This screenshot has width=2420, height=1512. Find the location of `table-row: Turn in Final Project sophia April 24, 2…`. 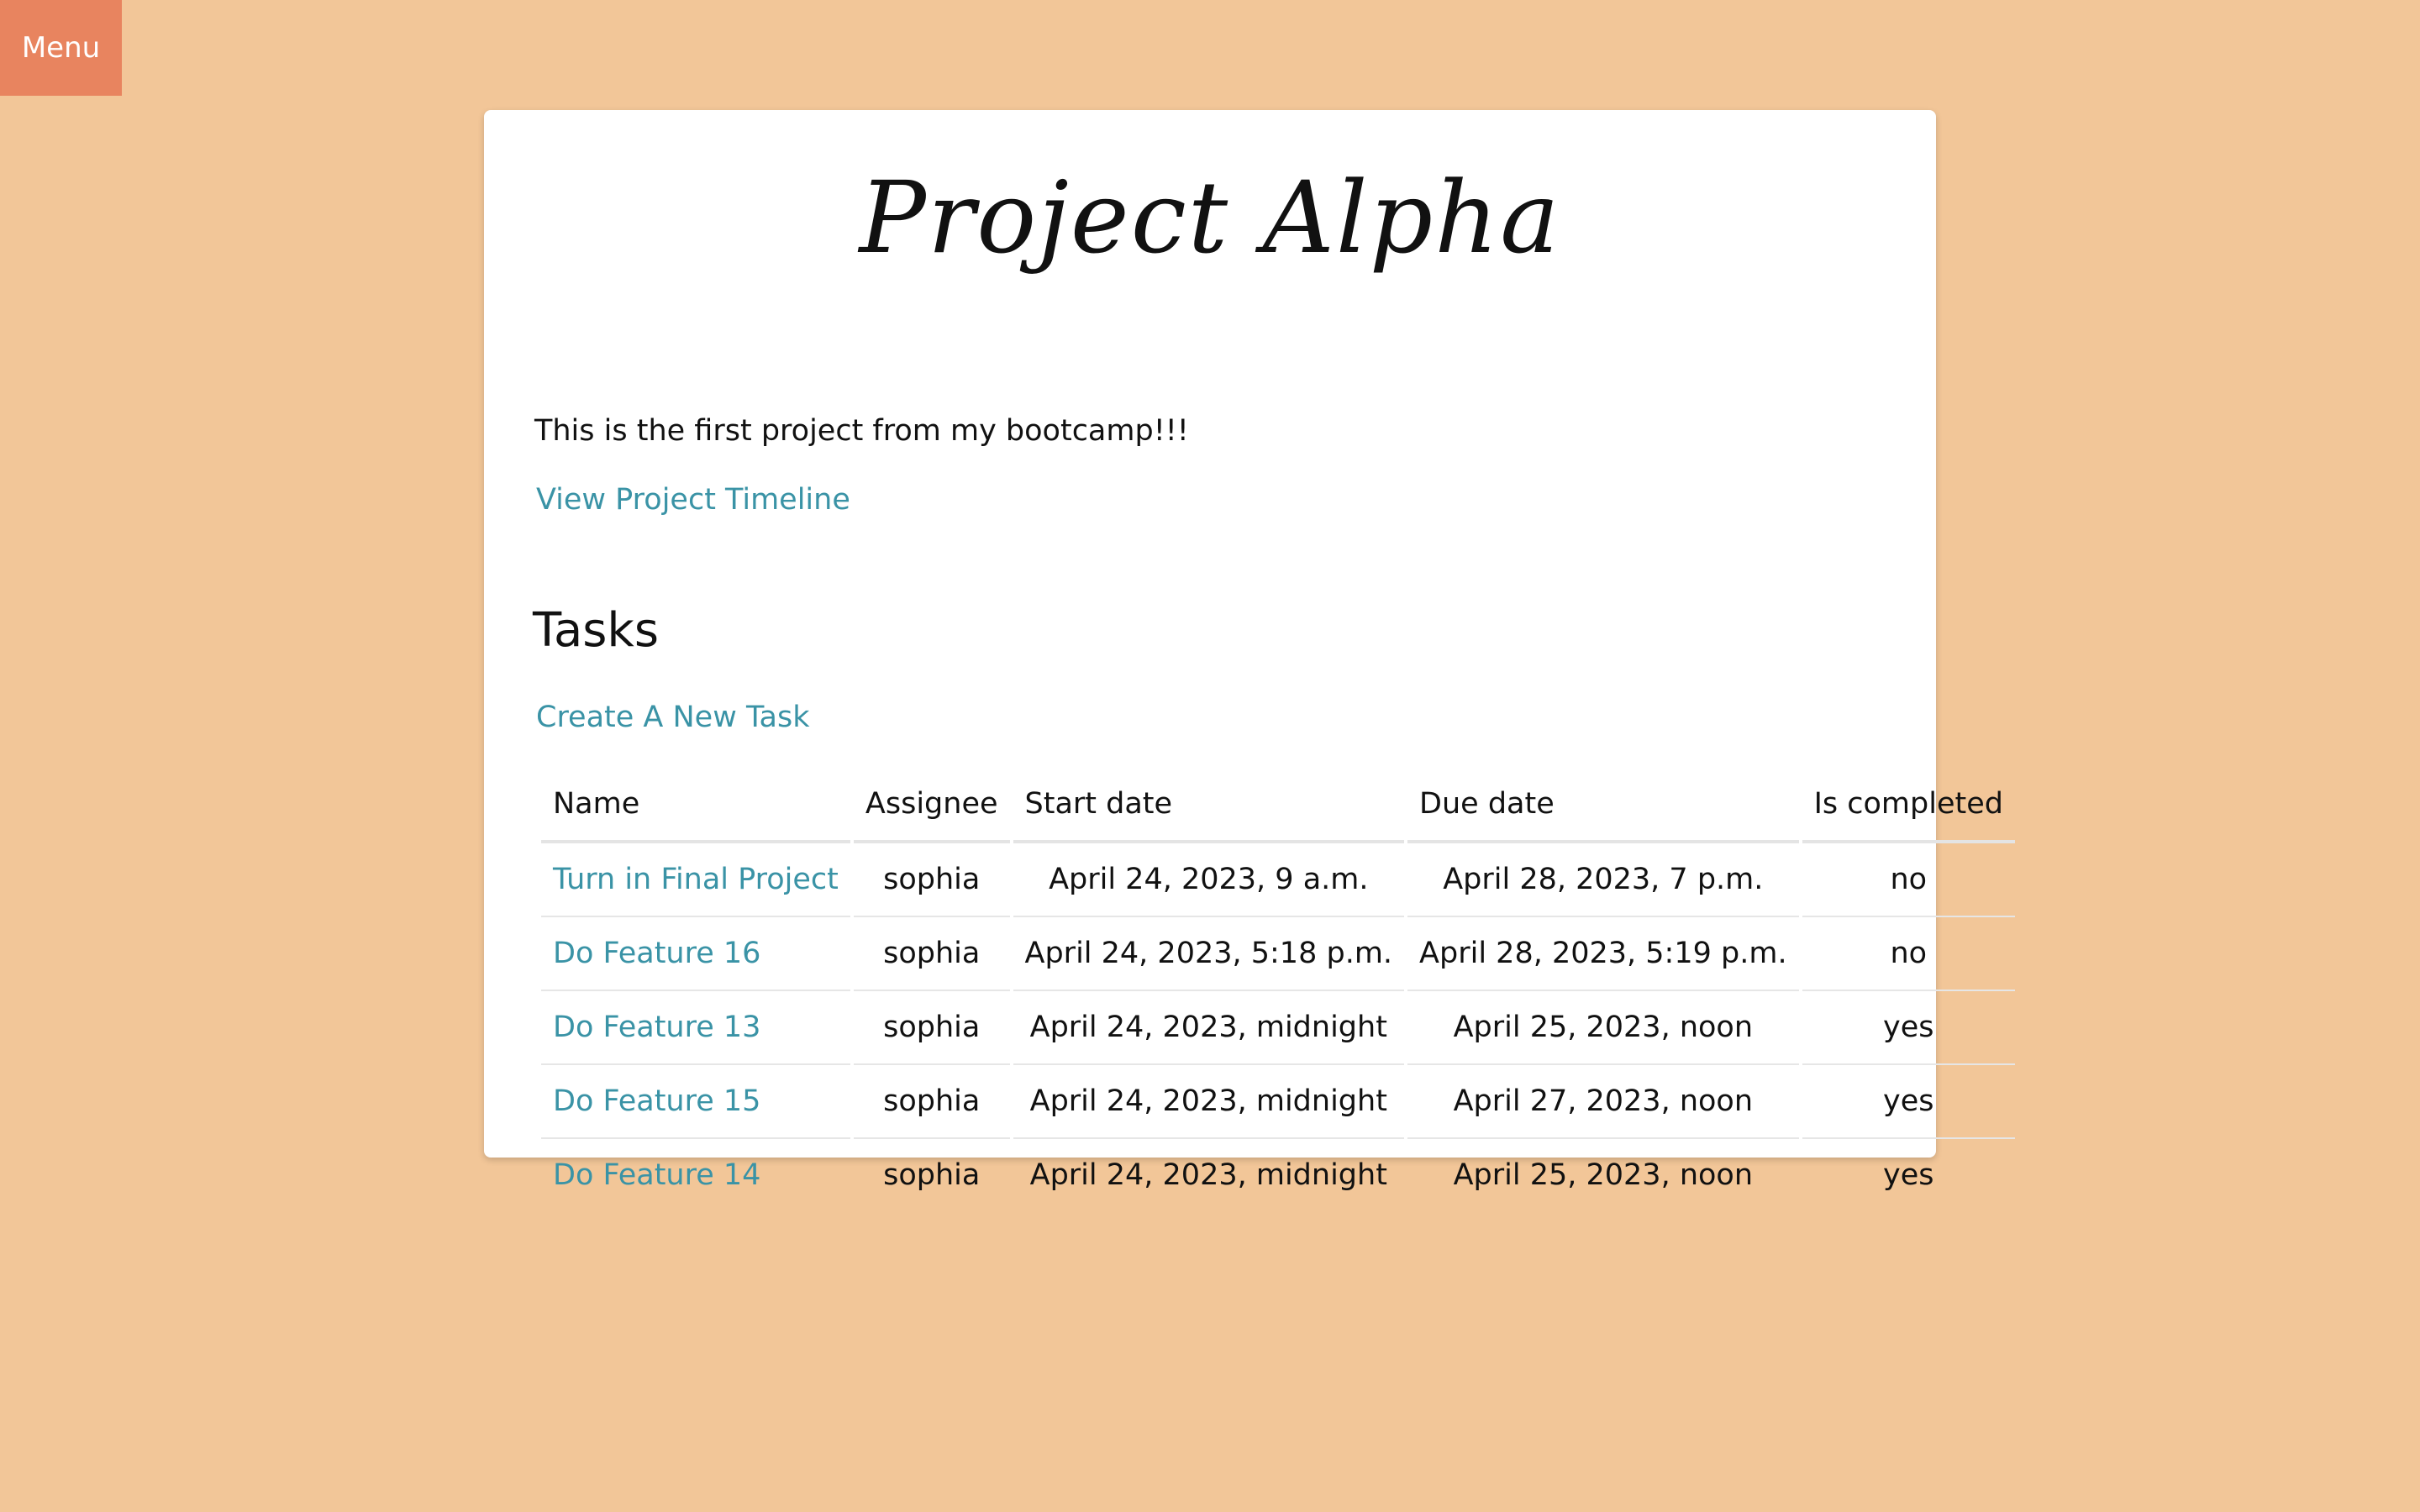

table-row: Turn in Final Project sophia April 24, 2… is located at coordinates (1278, 880).